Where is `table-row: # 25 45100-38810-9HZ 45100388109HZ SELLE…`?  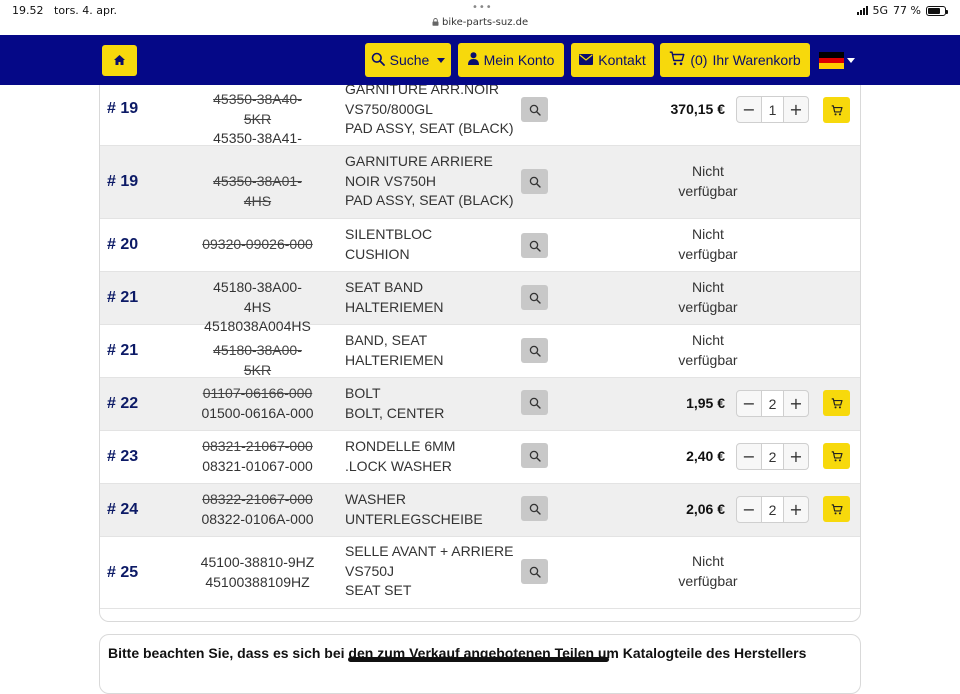 table-row: # 25 45100-38810-9HZ 45100388109HZ SELLE… is located at coordinates (480, 573).